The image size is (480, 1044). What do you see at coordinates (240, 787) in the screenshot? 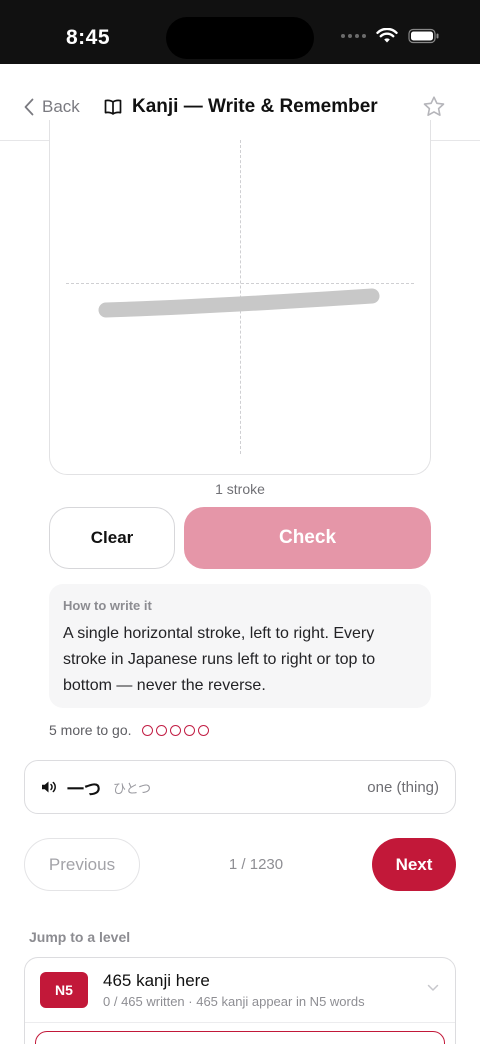
I see `example-word-card: 一つ ひとつ one (thing)` at bounding box center [240, 787].